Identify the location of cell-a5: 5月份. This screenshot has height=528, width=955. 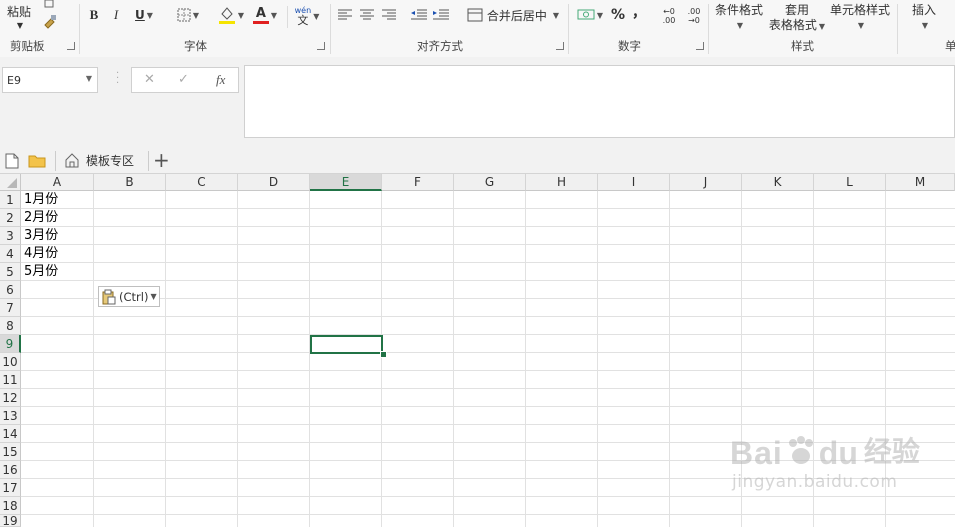
(41, 272).